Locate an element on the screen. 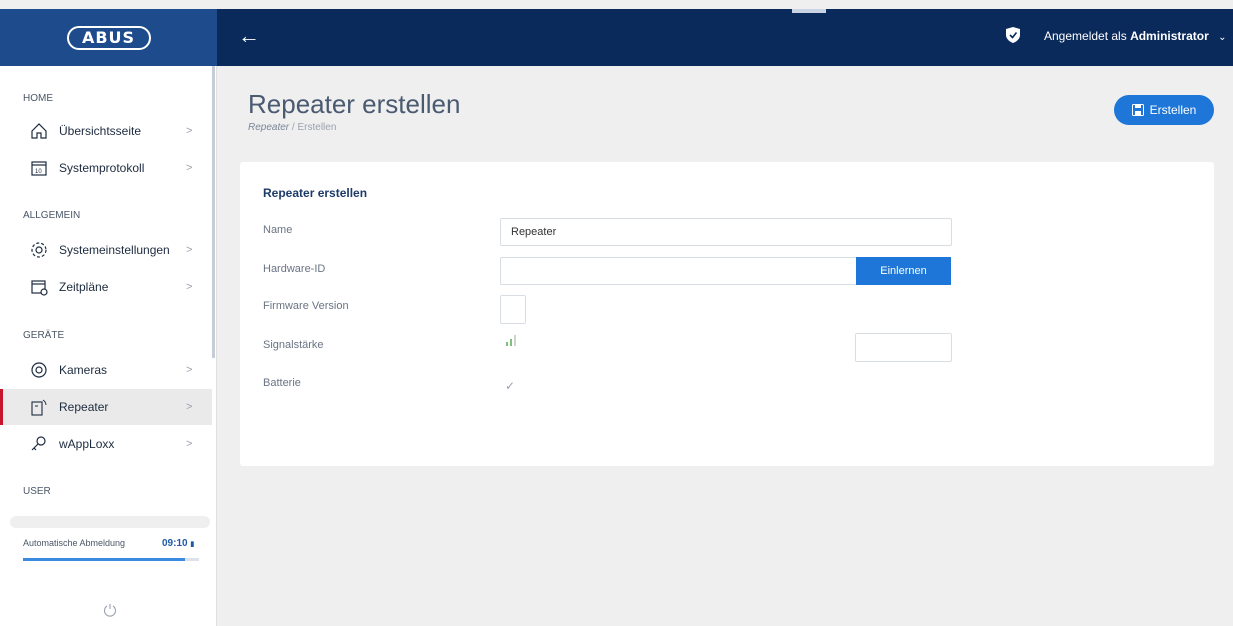  signal-strength-icon is located at coordinates (511, 340).